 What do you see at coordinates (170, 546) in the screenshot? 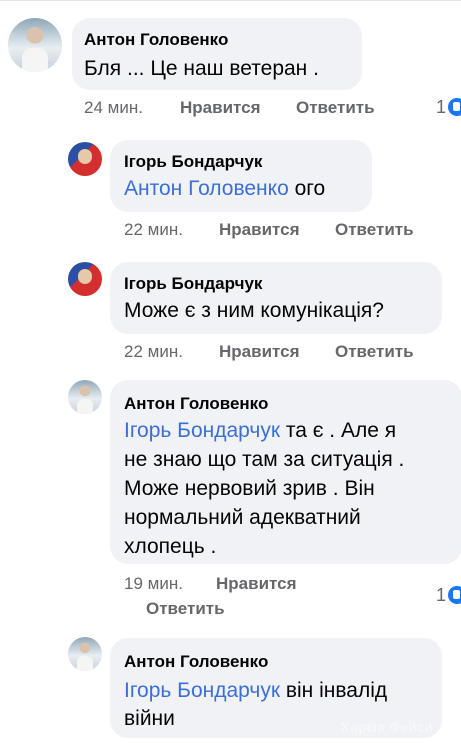
I see `comment-text-line: хлопець .` at bounding box center [170, 546].